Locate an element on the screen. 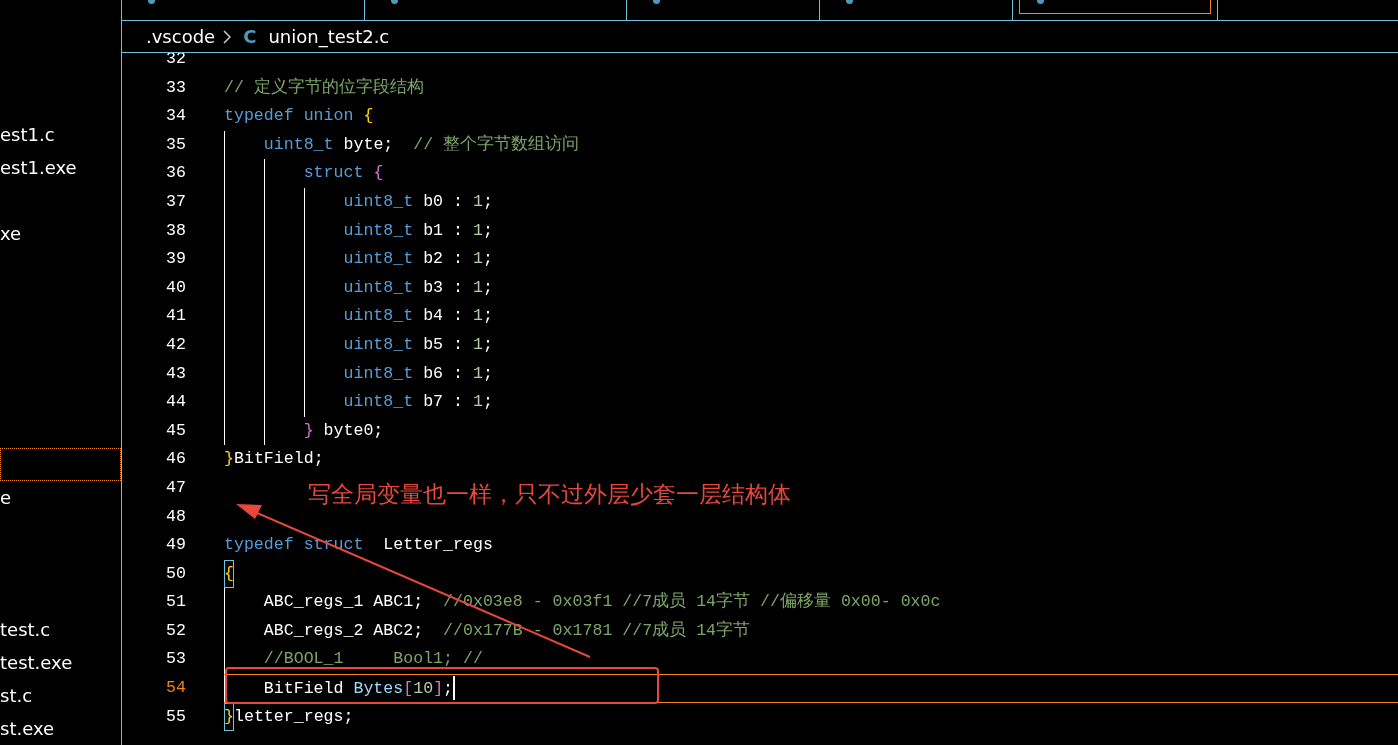  line-number: 53 is located at coordinates (176, 659).